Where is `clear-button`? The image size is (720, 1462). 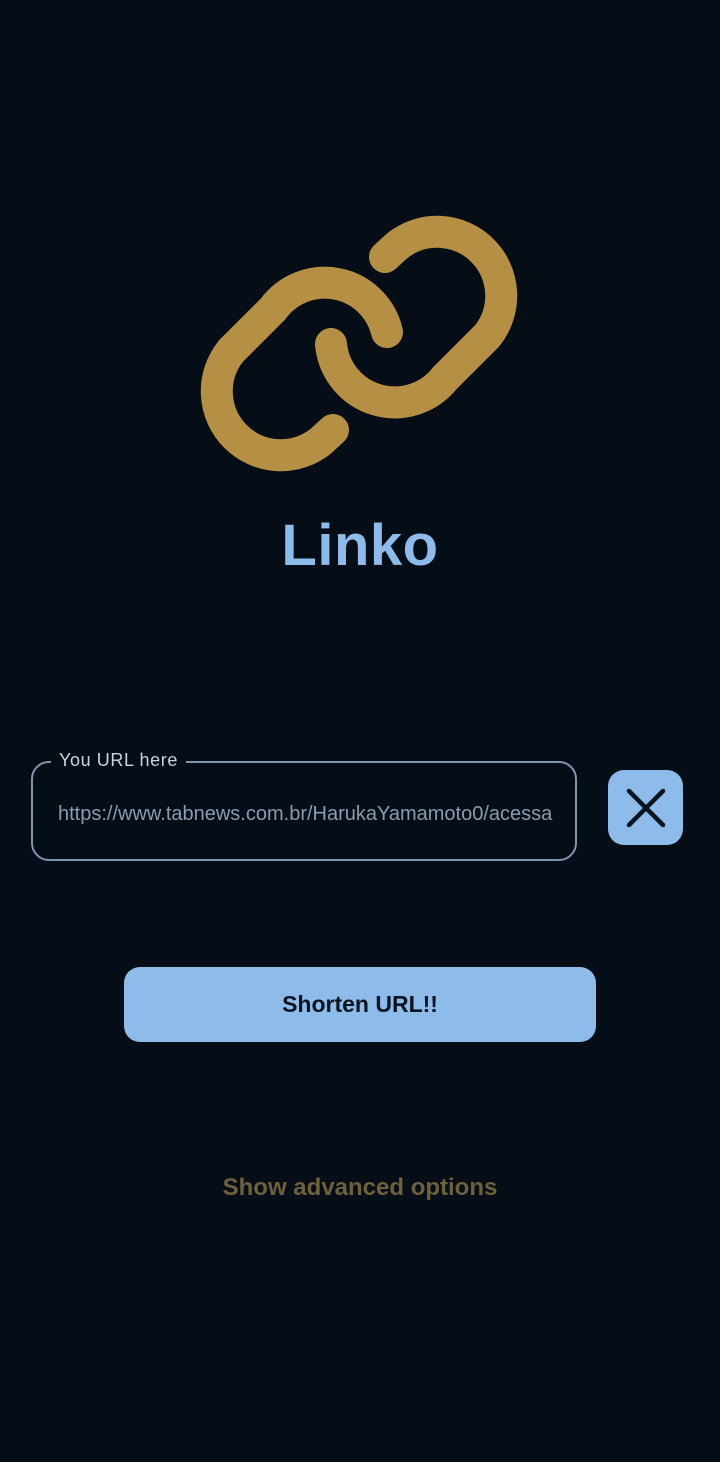
clear-button is located at coordinates (645, 807).